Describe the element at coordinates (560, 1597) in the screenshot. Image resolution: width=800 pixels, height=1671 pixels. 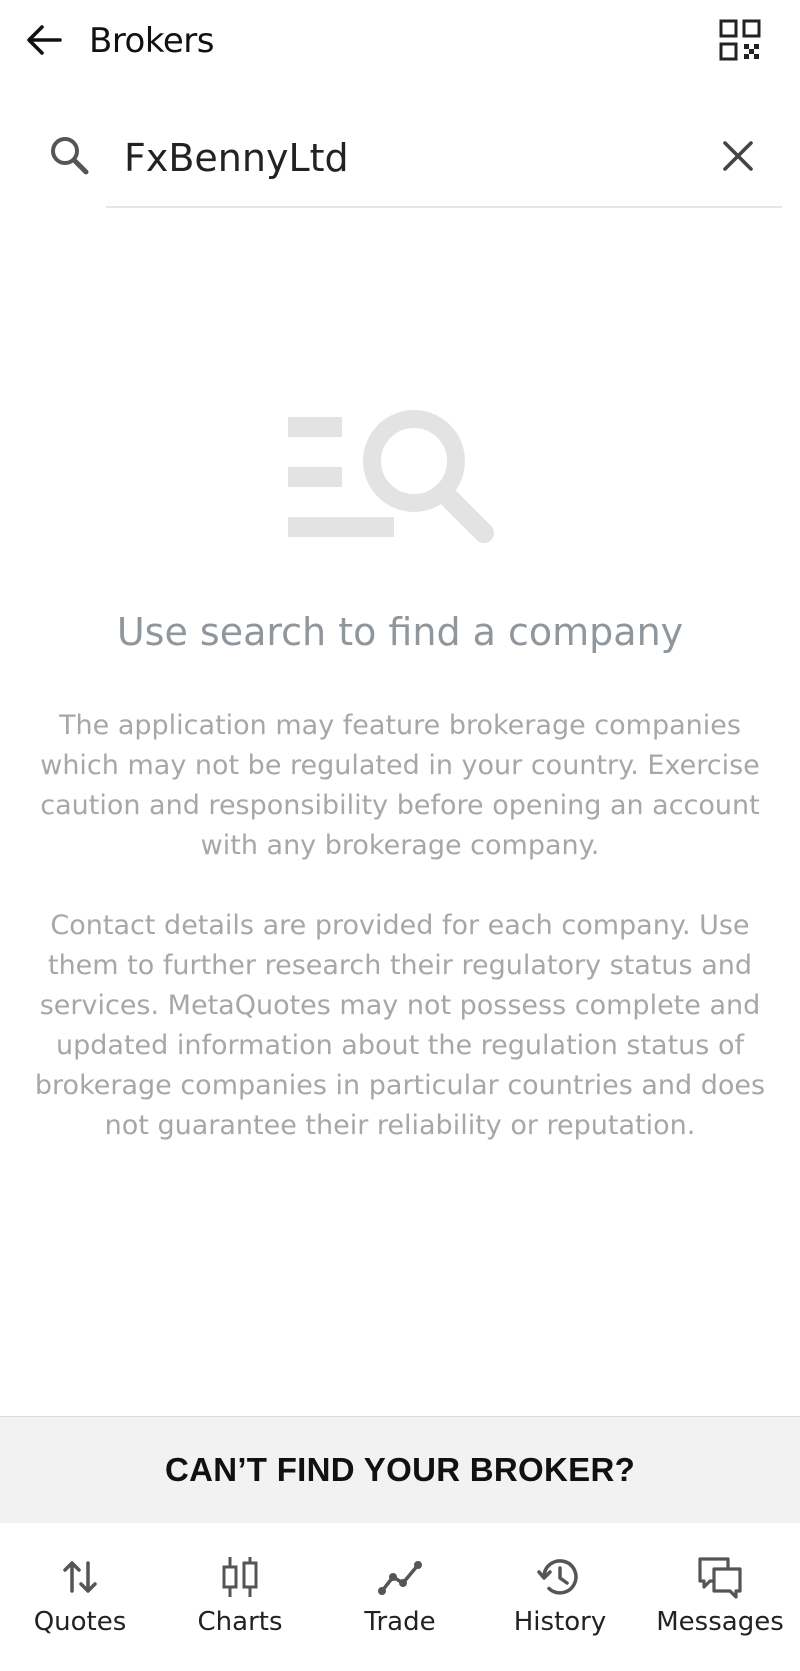
I see `nav-history: History` at that location.